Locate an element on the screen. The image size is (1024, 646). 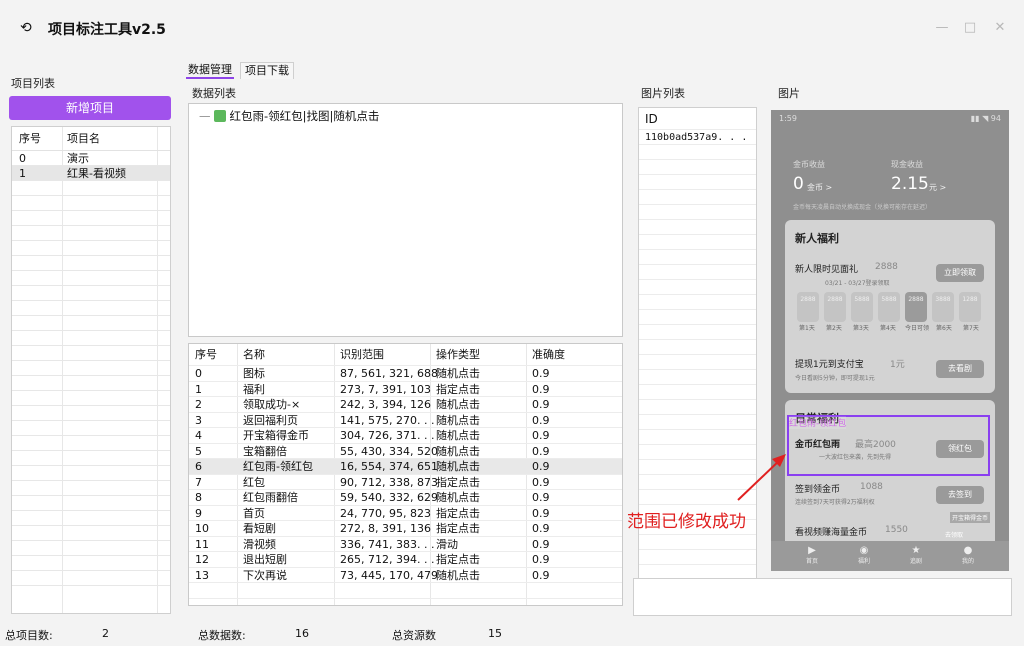
table-row: 12 退出短剧 265, 712, 394. . . 指定点击 0.9 is located at coordinates (405, 560).